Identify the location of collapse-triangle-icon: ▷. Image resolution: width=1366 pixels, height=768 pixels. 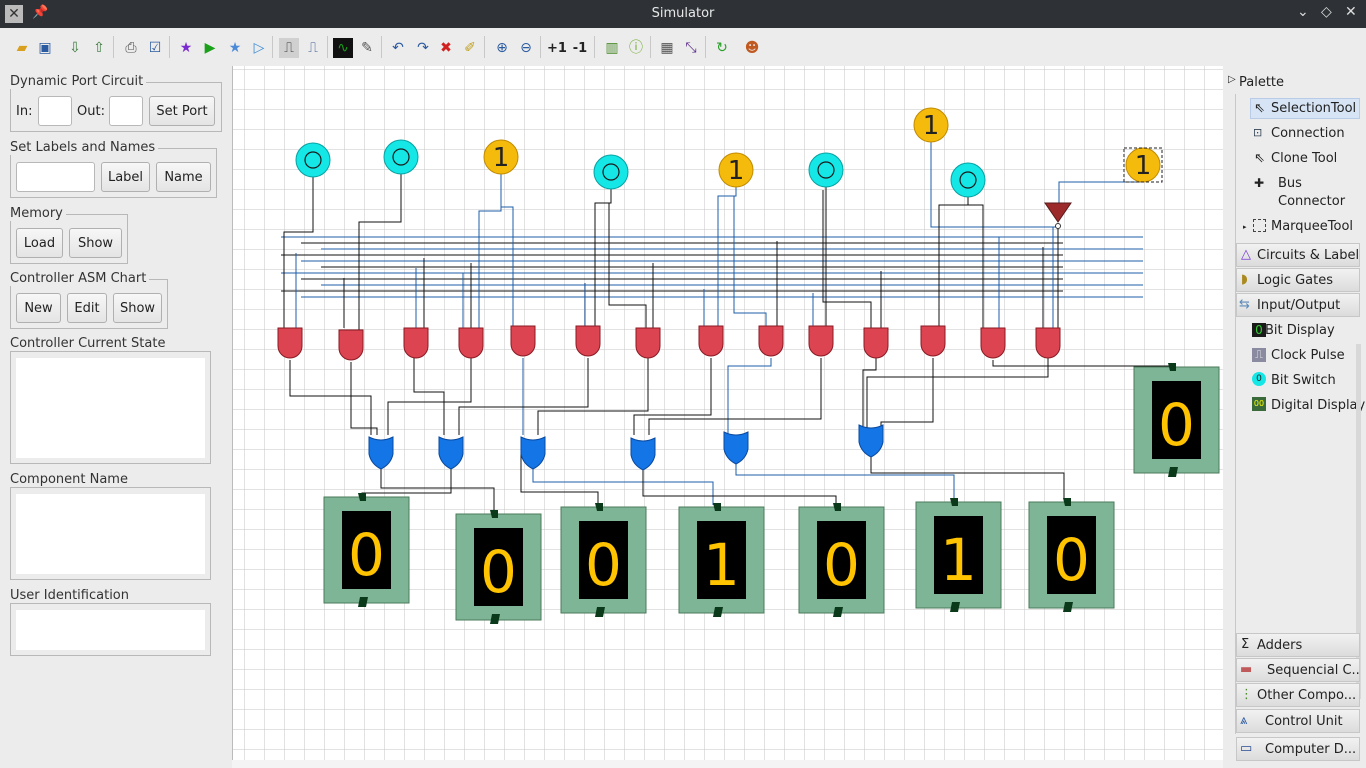
(1232, 79).